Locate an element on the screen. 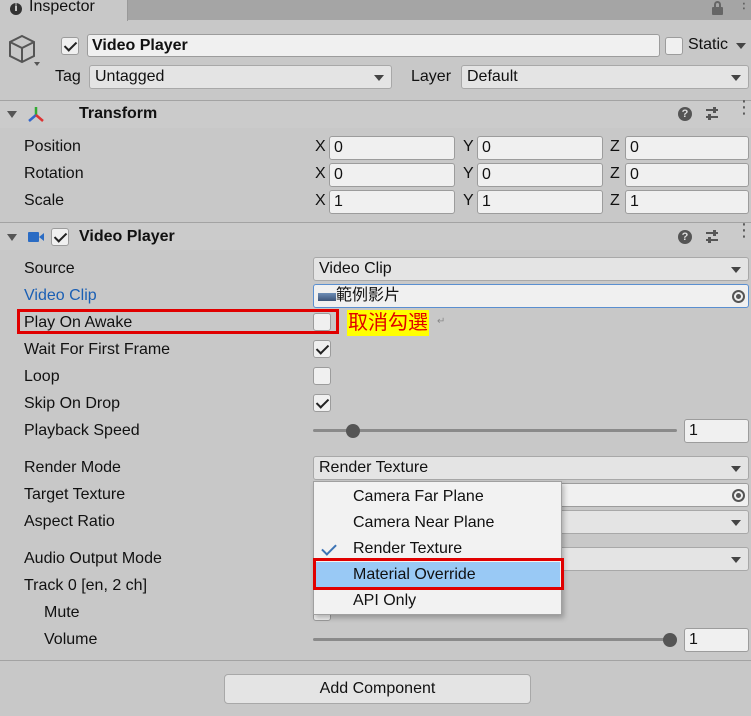 This screenshot has width=751, height=716. position-y-field: 0 is located at coordinates (540, 148).